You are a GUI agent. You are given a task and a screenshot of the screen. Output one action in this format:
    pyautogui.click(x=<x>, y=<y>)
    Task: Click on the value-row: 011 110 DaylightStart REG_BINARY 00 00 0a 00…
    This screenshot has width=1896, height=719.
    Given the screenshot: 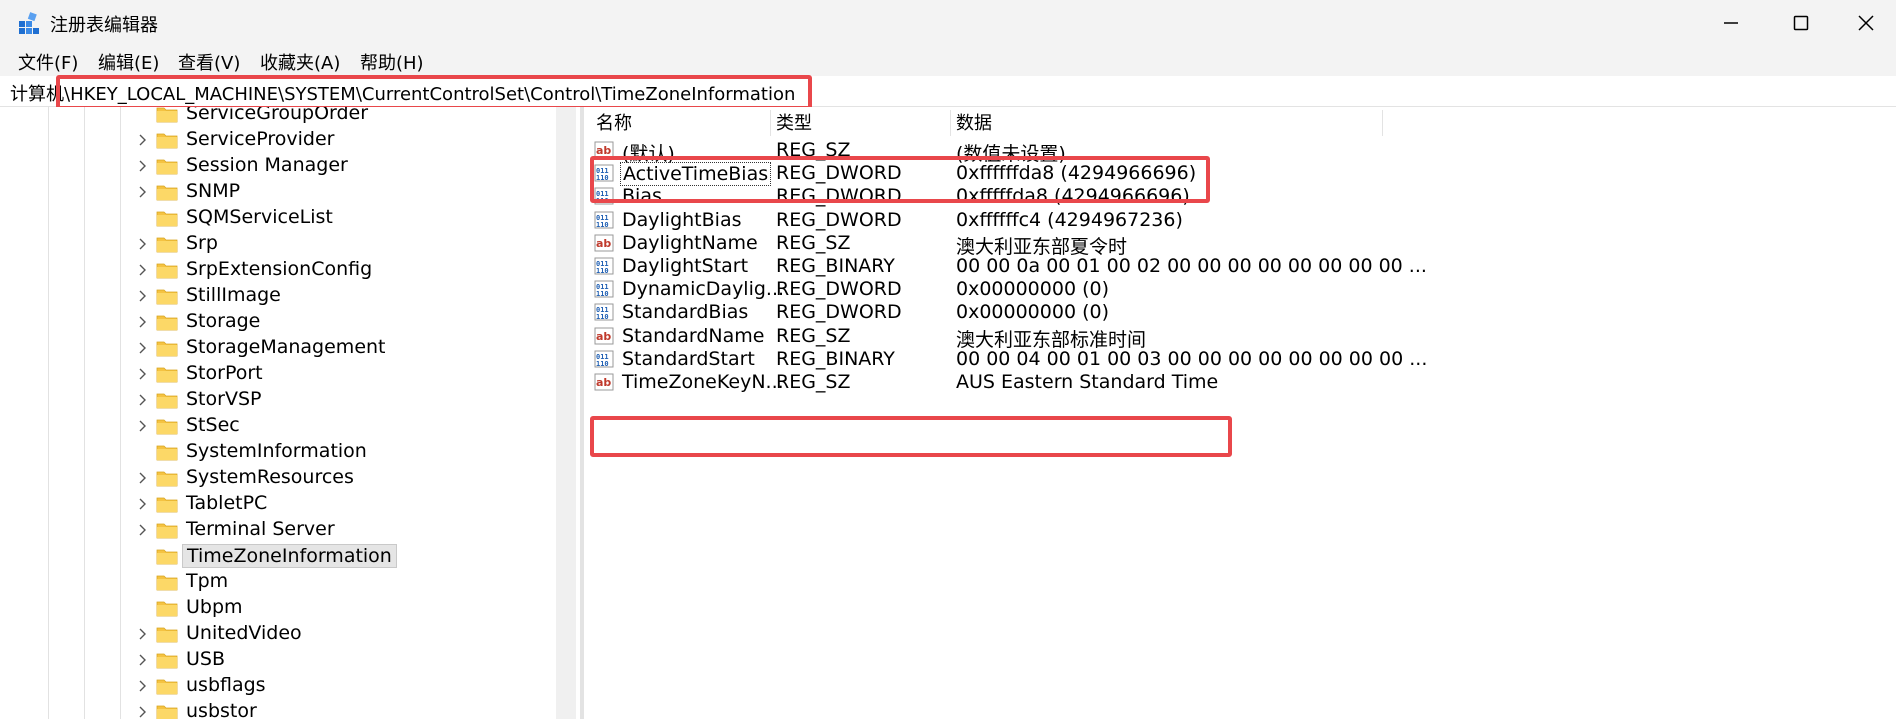 What is the action you would take?
    pyautogui.click(x=1084, y=266)
    